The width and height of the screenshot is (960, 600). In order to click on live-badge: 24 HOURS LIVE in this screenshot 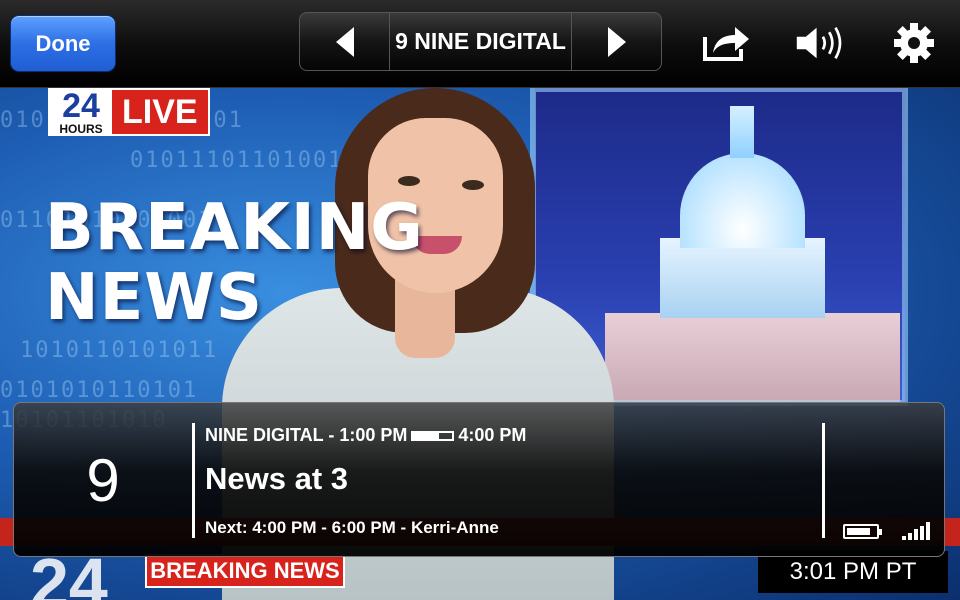, I will do `click(129, 112)`.